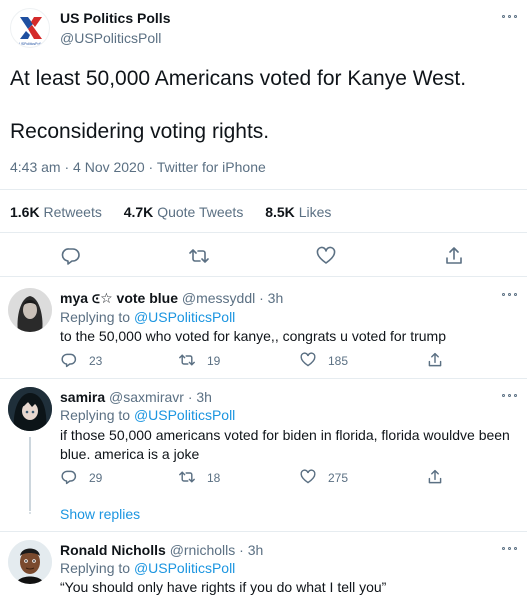 Image resolution: width=527 pixels, height=600 pixels. What do you see at coordinates (119, 298) in the screenshot?
I see `reply-author-name: mya ⪽☆ vote blue` at bounding box center [119, 298].